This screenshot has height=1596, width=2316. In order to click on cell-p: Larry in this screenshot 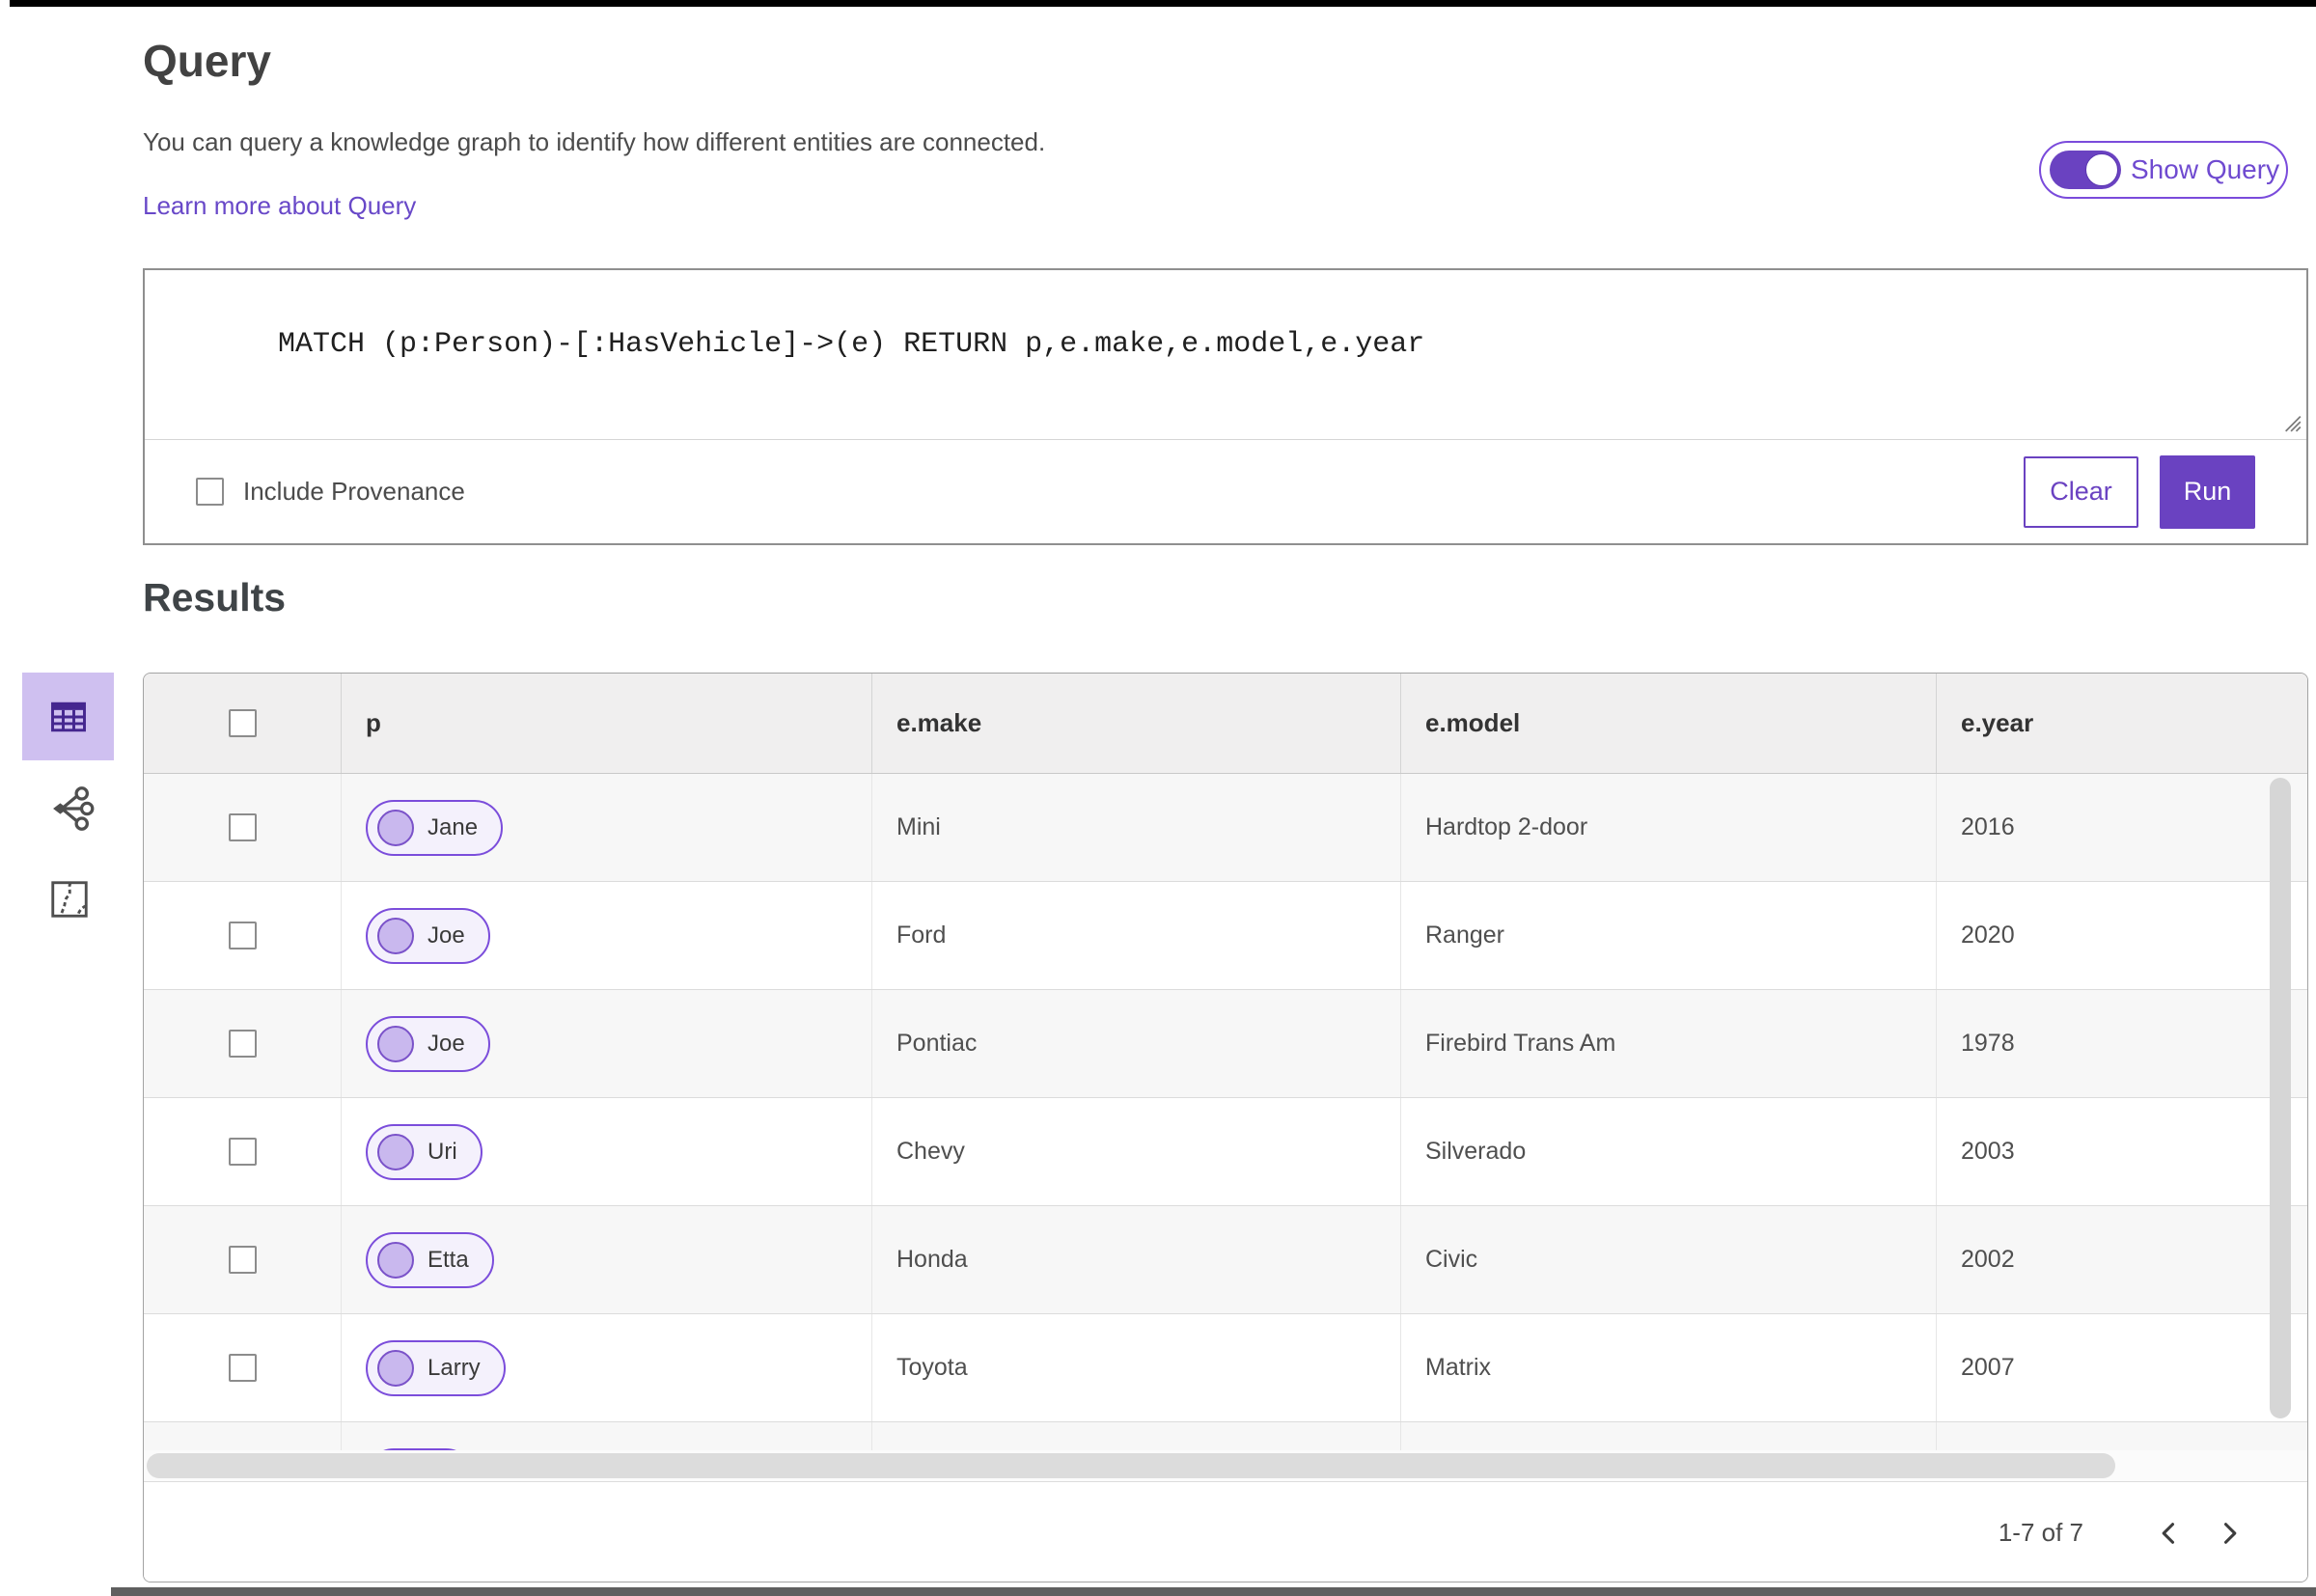, I will do `click(607, 1368)`.